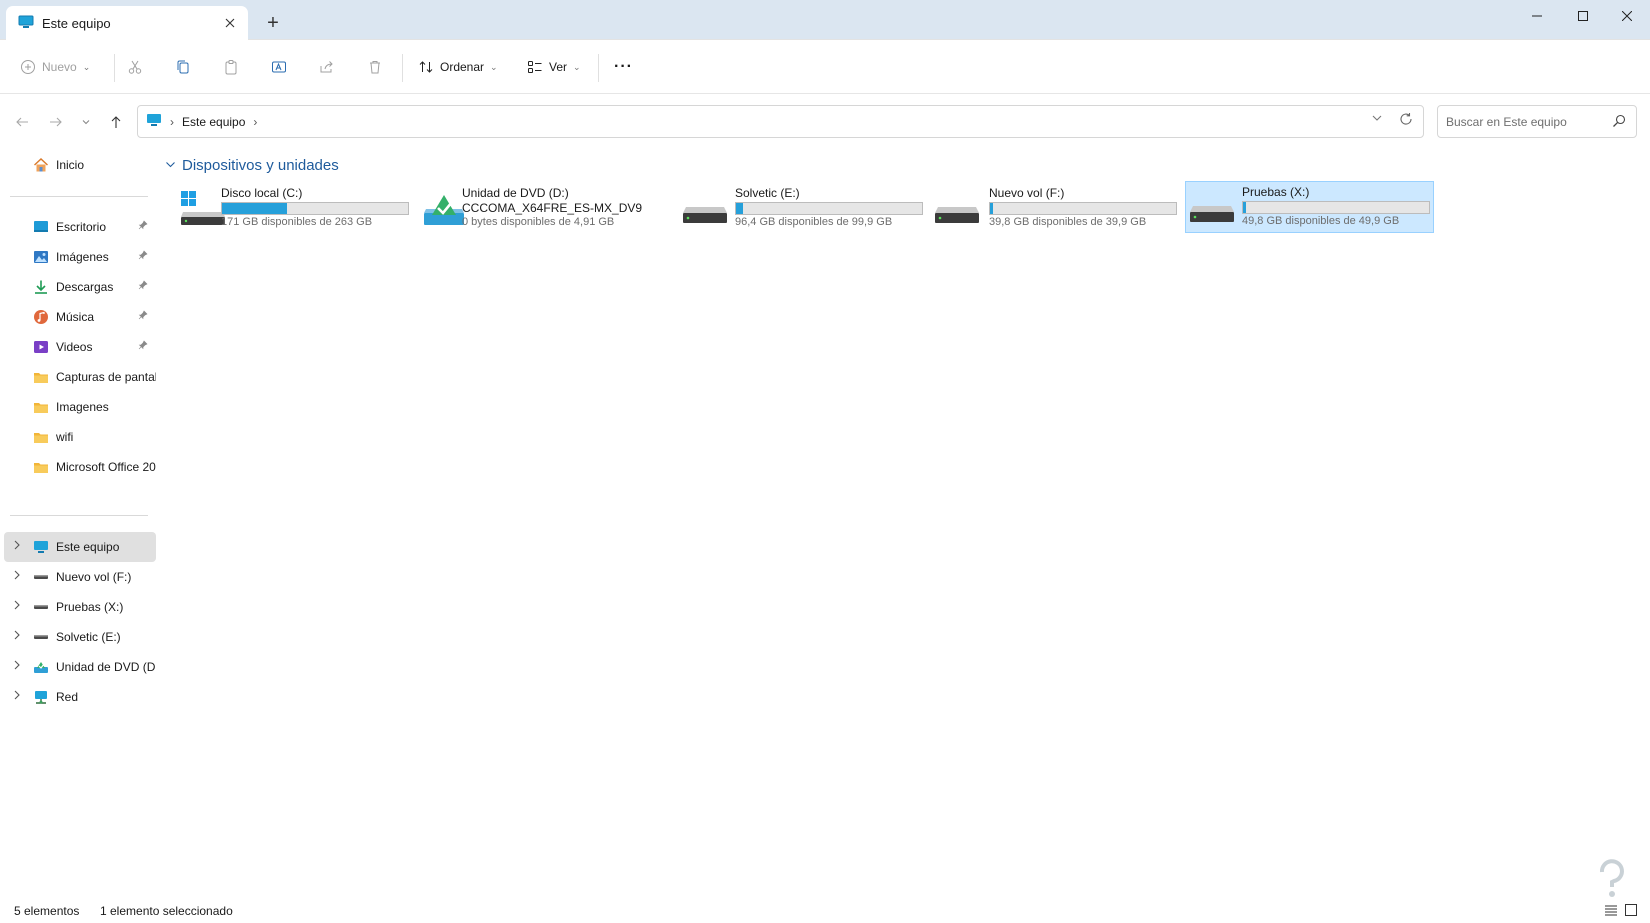 The height and width of the screenshot is (923, 1650). What do you see at coordinates (80, 227) in the screenshot?
I see `sidebar-item-escritorio: Escritorio` at bounding box center [80, 227].